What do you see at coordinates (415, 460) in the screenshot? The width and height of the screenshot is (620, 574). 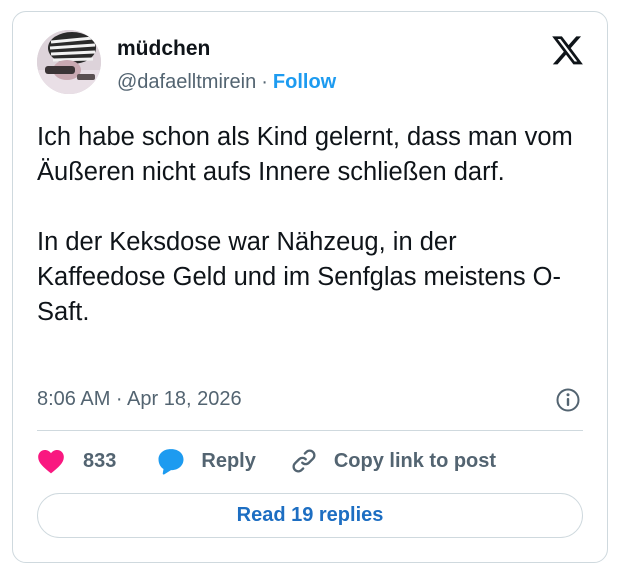 I see `copy-link-label: Copy link to post` at bounding box center [415, 460].